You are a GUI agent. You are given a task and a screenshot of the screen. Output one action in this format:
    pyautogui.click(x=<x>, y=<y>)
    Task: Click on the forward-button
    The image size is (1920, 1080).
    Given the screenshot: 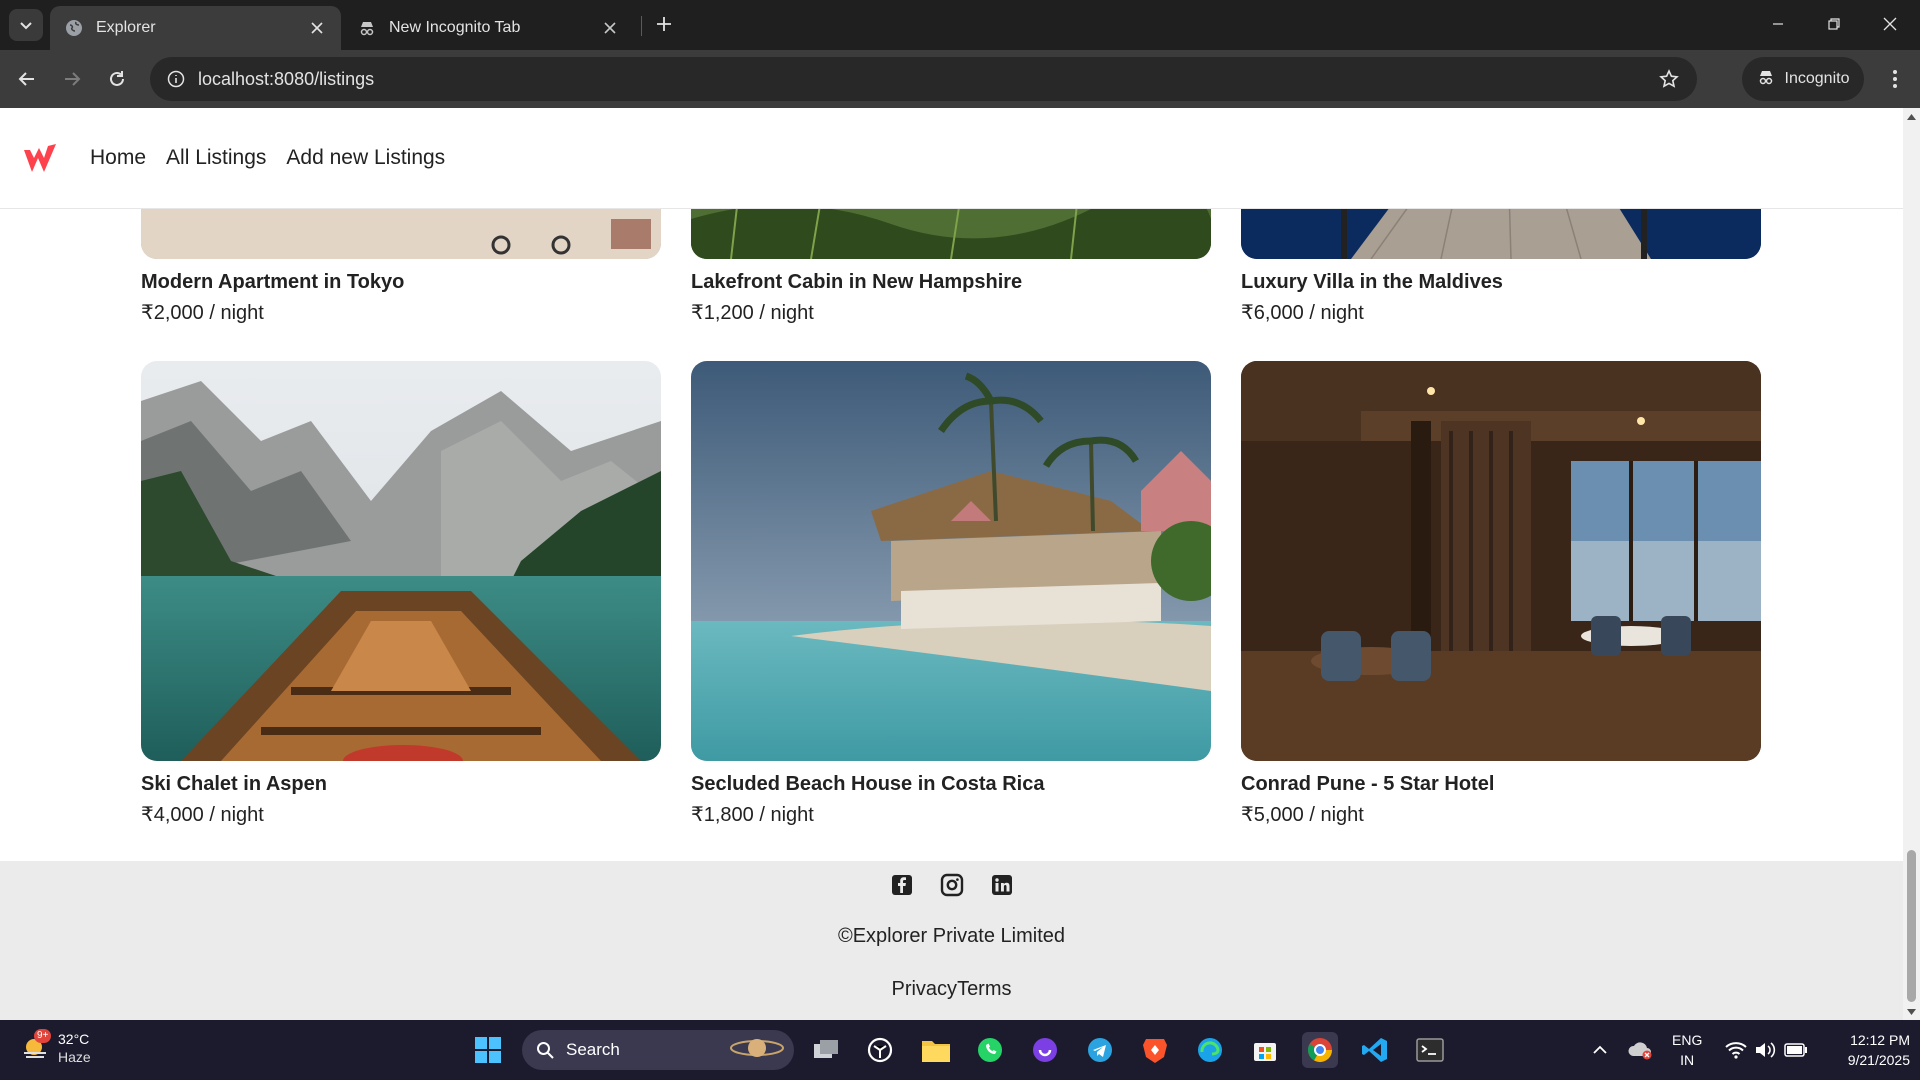 What is the action you would take?
    pyautogui.click(x=72, y=79)
    